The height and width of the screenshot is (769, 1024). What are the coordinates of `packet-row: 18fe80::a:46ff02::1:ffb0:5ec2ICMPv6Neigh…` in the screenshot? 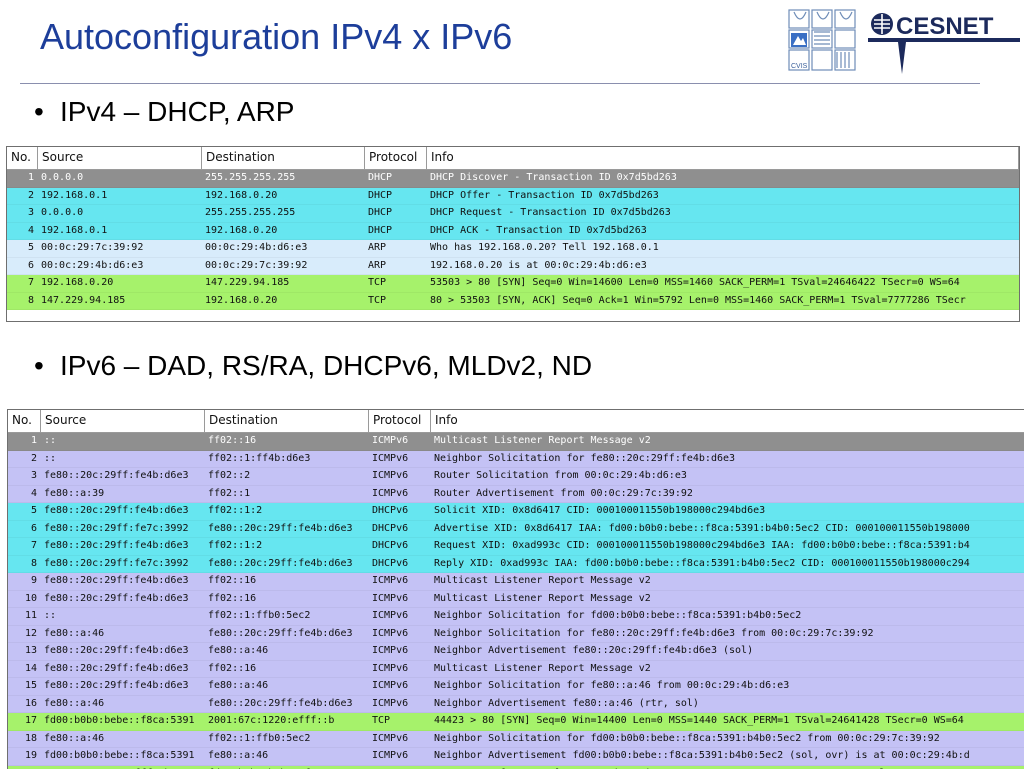 It's located at (516, 740).